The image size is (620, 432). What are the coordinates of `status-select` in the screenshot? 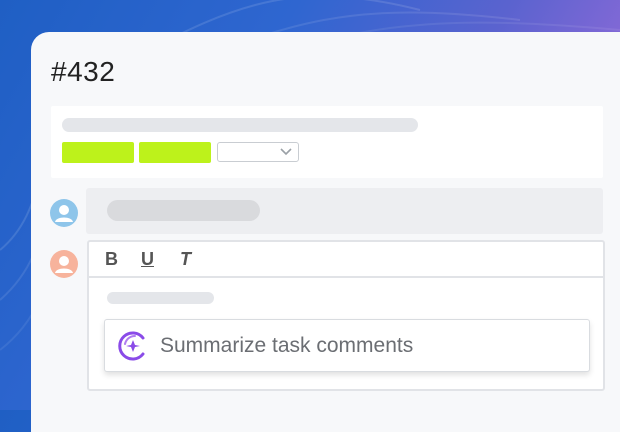 It's located at (258, 152).